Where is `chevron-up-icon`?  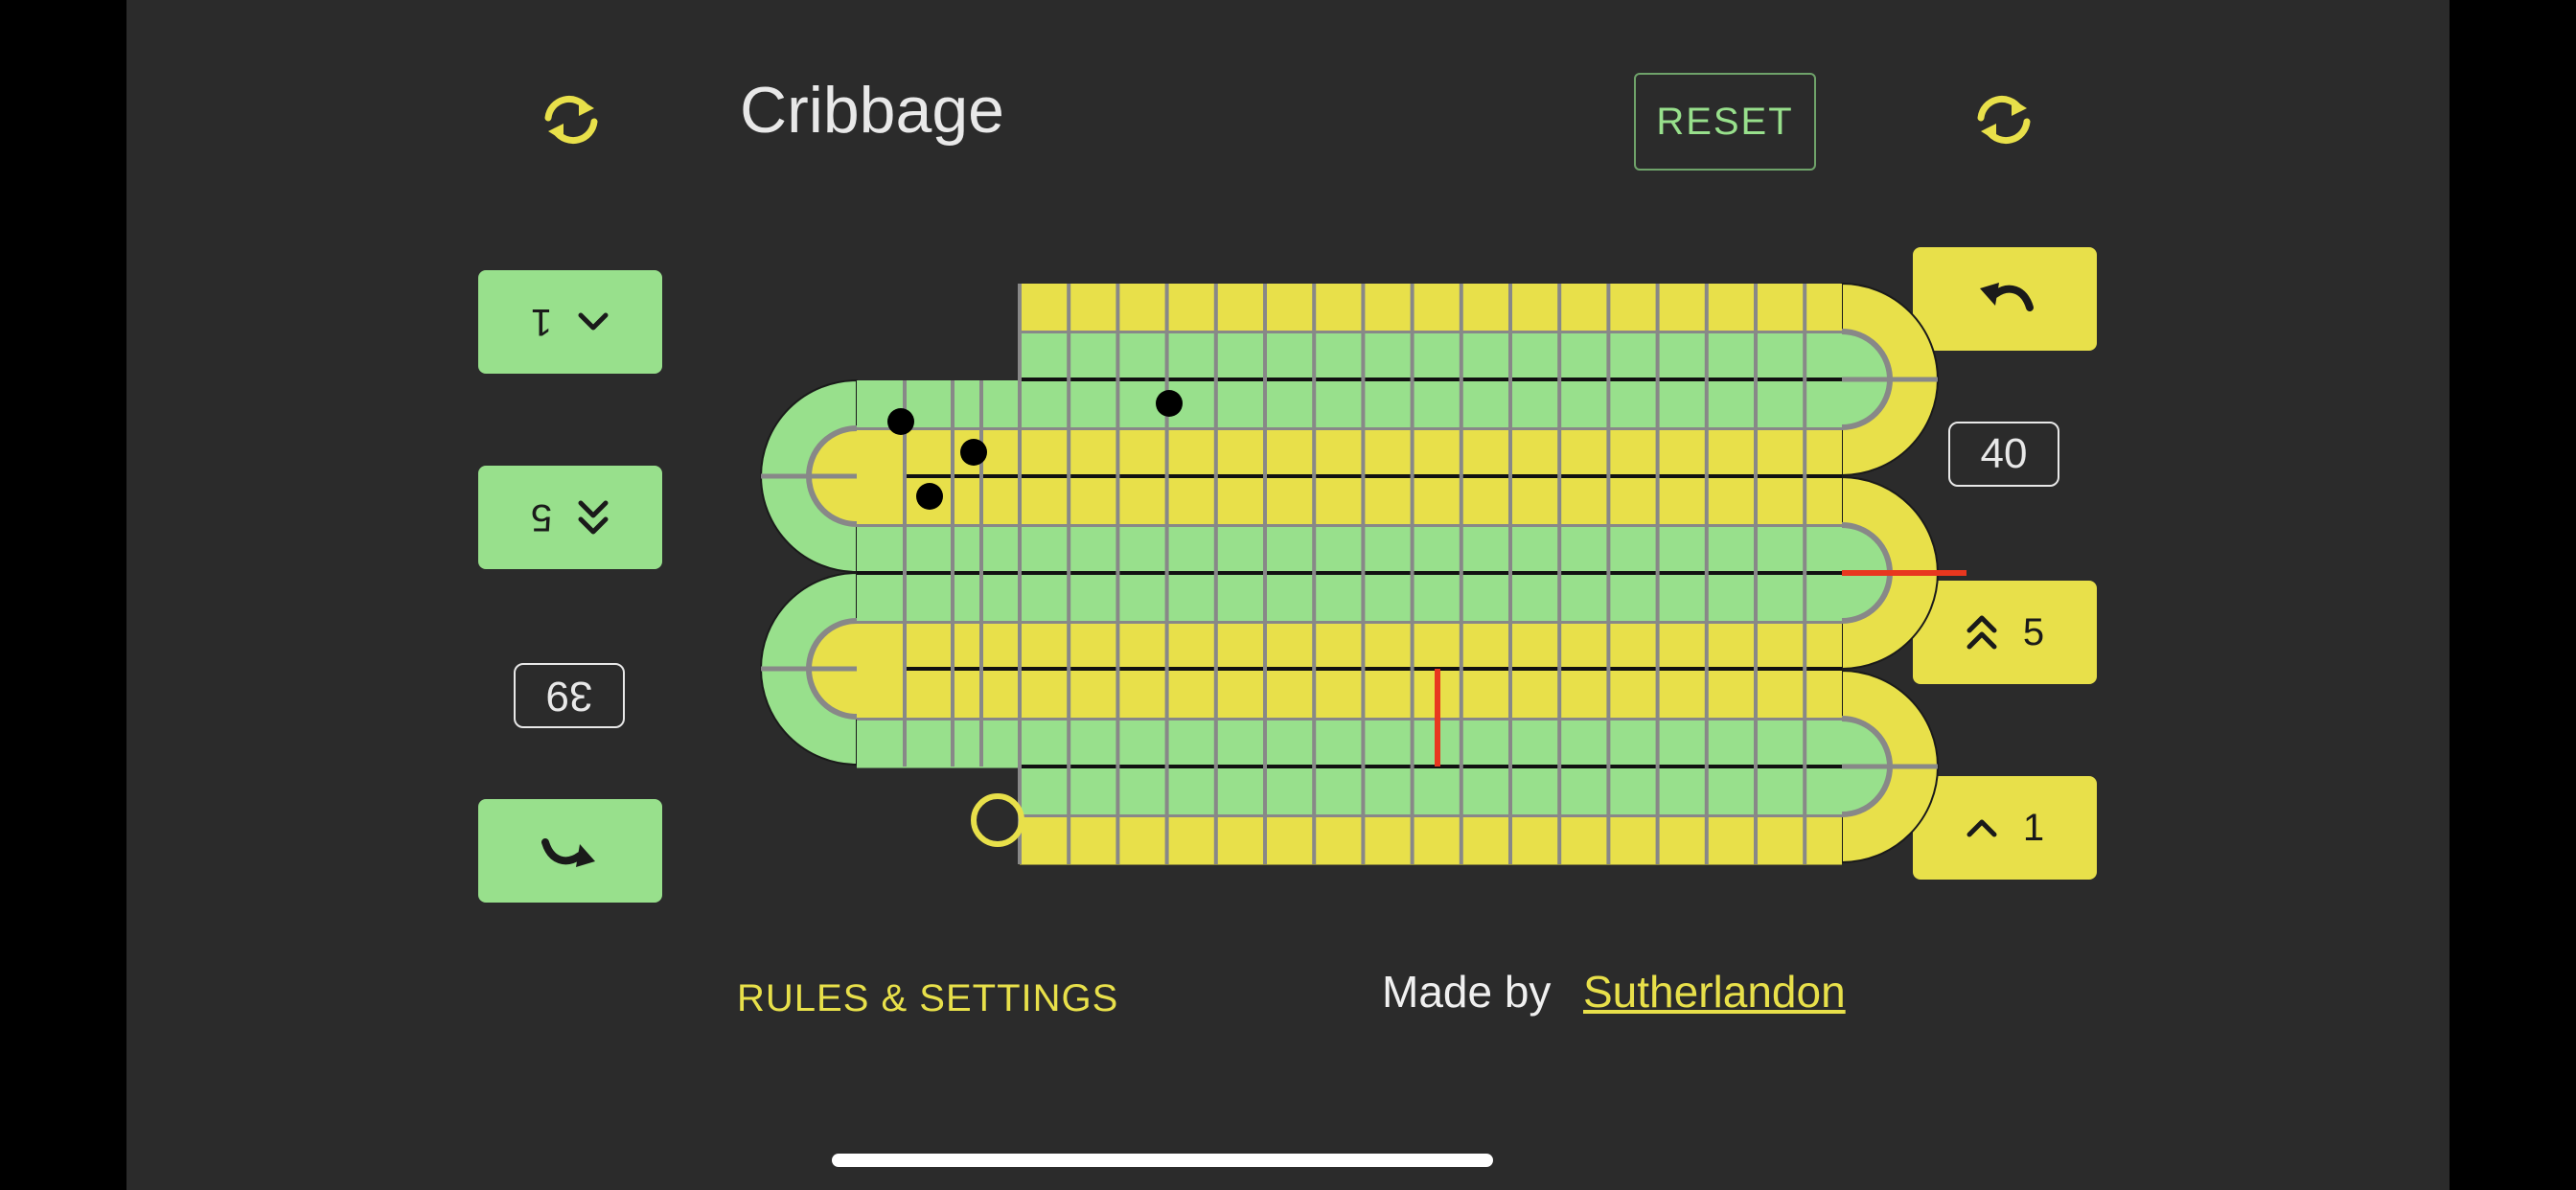
chevron-up-icon is located at coordinates (594, 321).